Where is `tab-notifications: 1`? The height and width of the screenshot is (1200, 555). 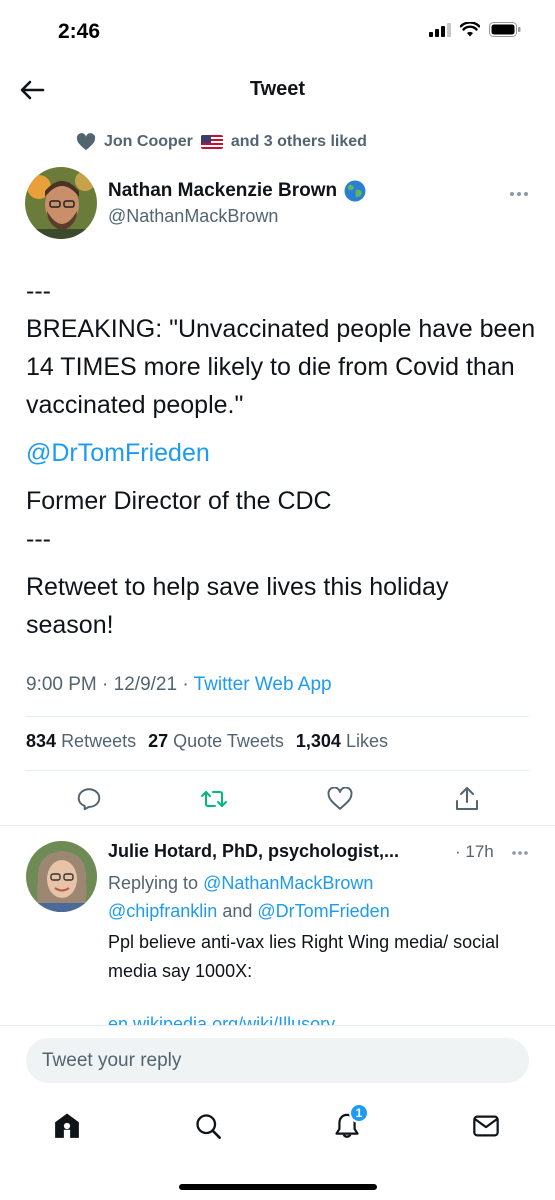
tab-notifications: 1 is located at coordinates (349, 1123).